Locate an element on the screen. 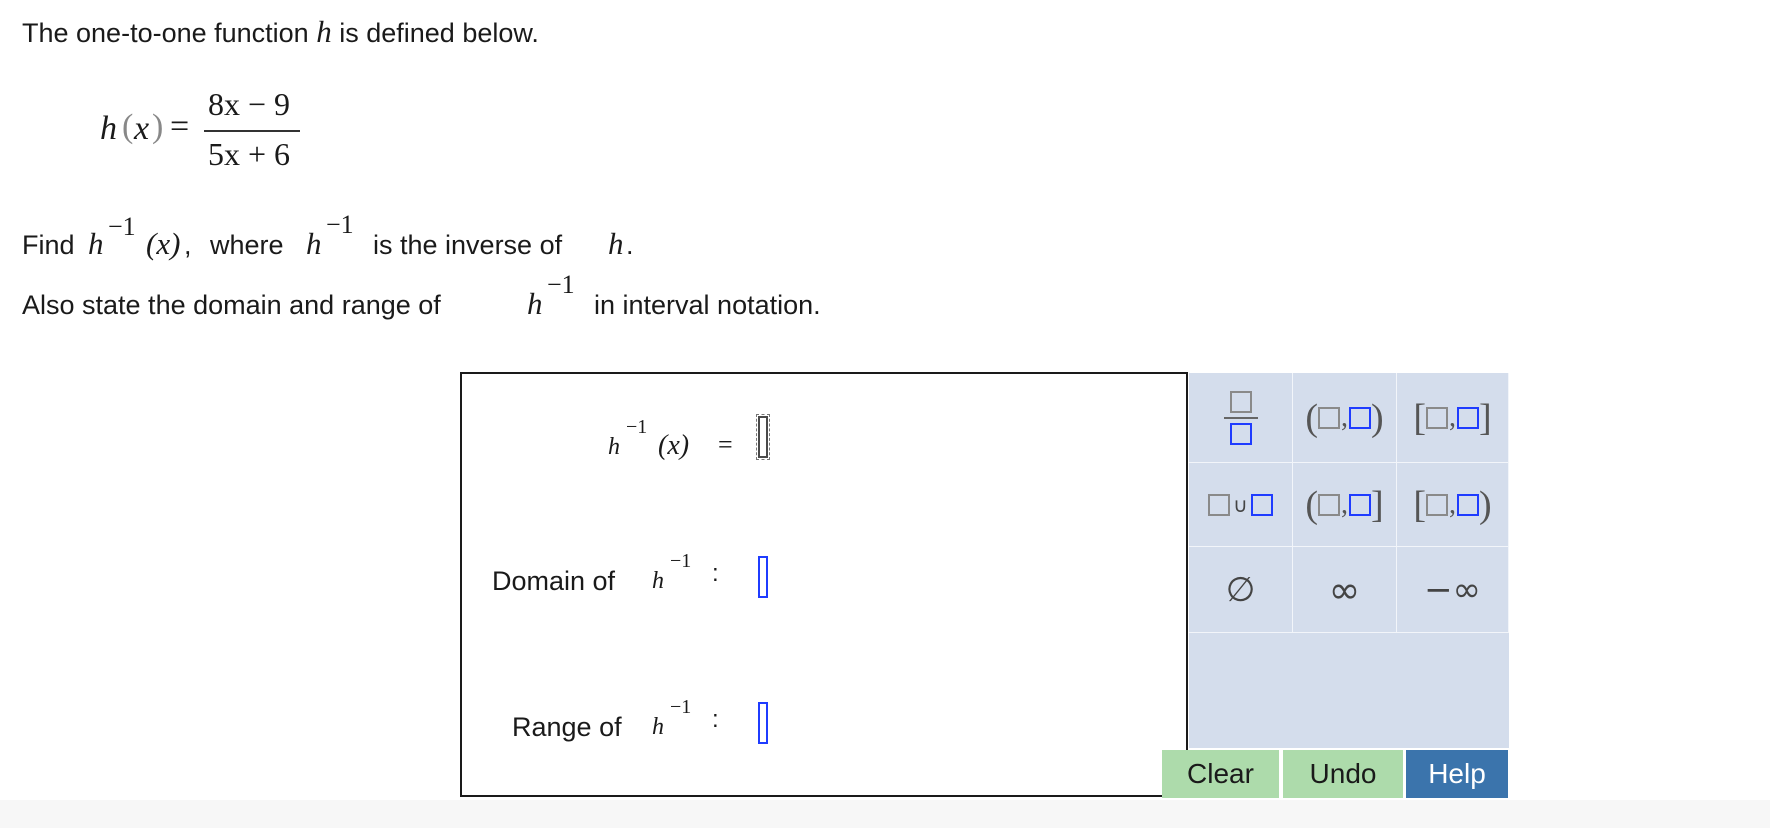  is-inverse-of: is the inverse of is located at coordinates (468, 245).